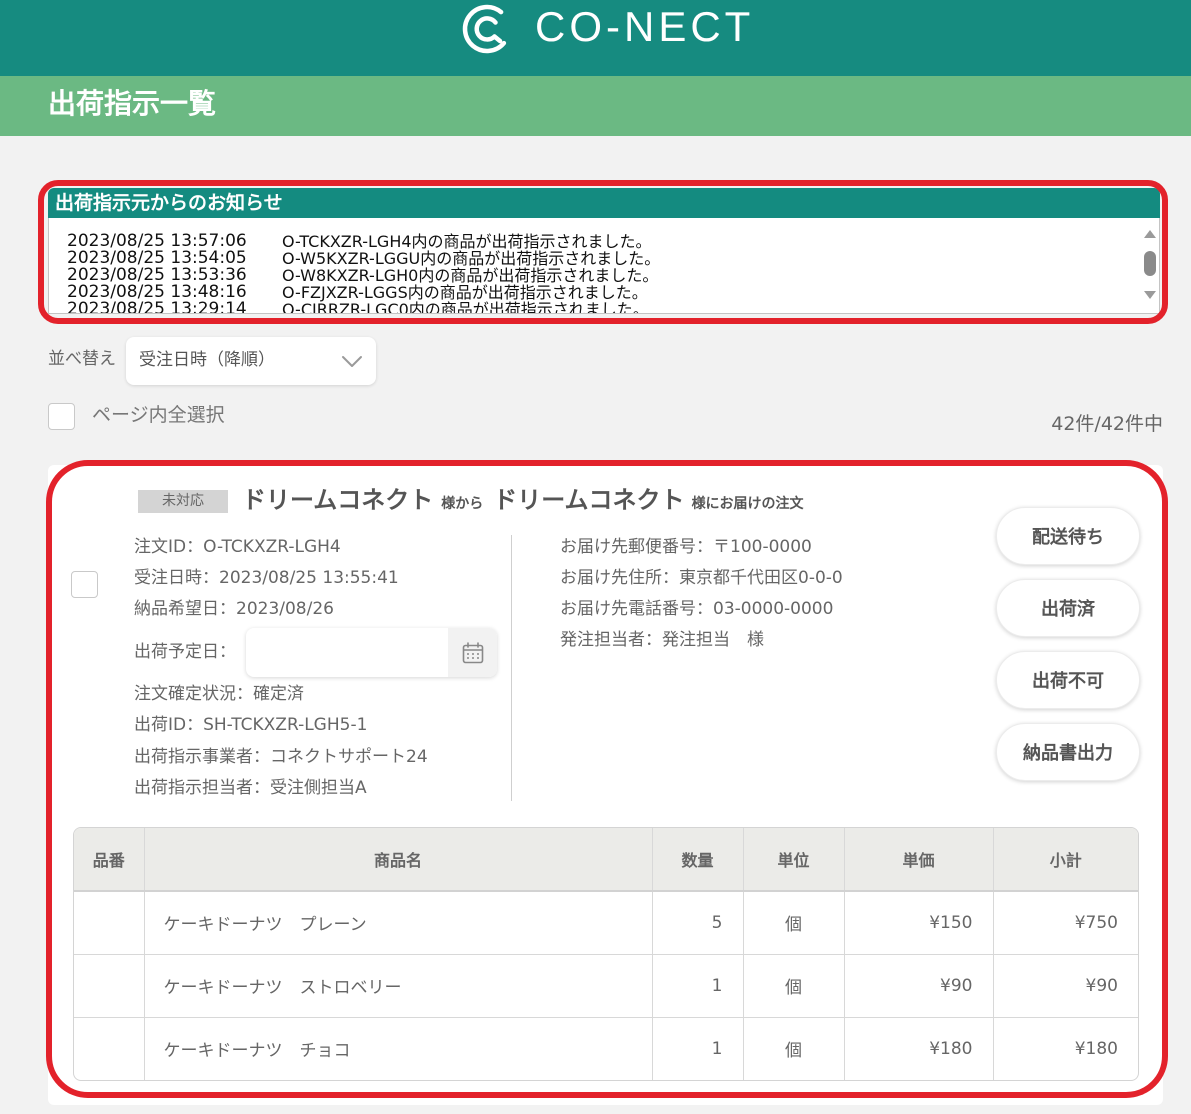 This screenshot has height=1114, width=1191. Describe the element at coordinates (1096, 1048) in the screenshot. I see `cell-subtotal: ¥180` at that location.